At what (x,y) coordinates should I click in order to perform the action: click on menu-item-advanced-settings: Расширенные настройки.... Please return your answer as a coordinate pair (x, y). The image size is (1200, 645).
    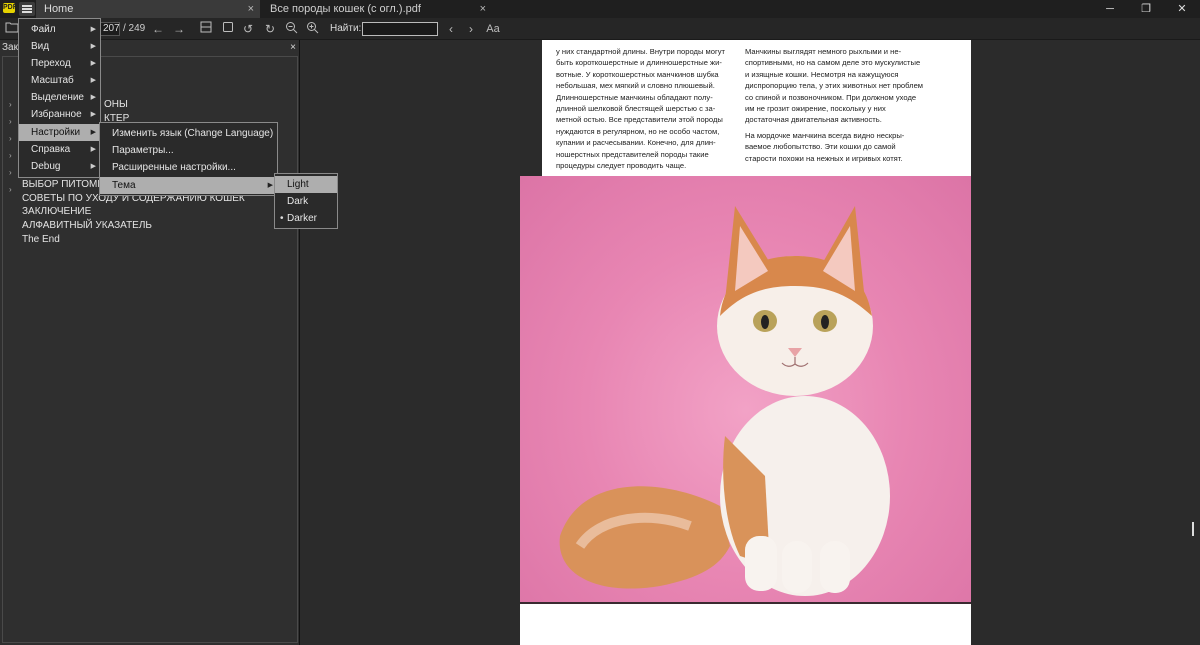
    Looking at the image, I should click on (188, 167).